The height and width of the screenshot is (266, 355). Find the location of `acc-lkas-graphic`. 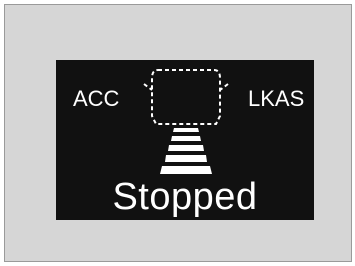

acc-lkas-graphic is located at coordinates (186, 121).